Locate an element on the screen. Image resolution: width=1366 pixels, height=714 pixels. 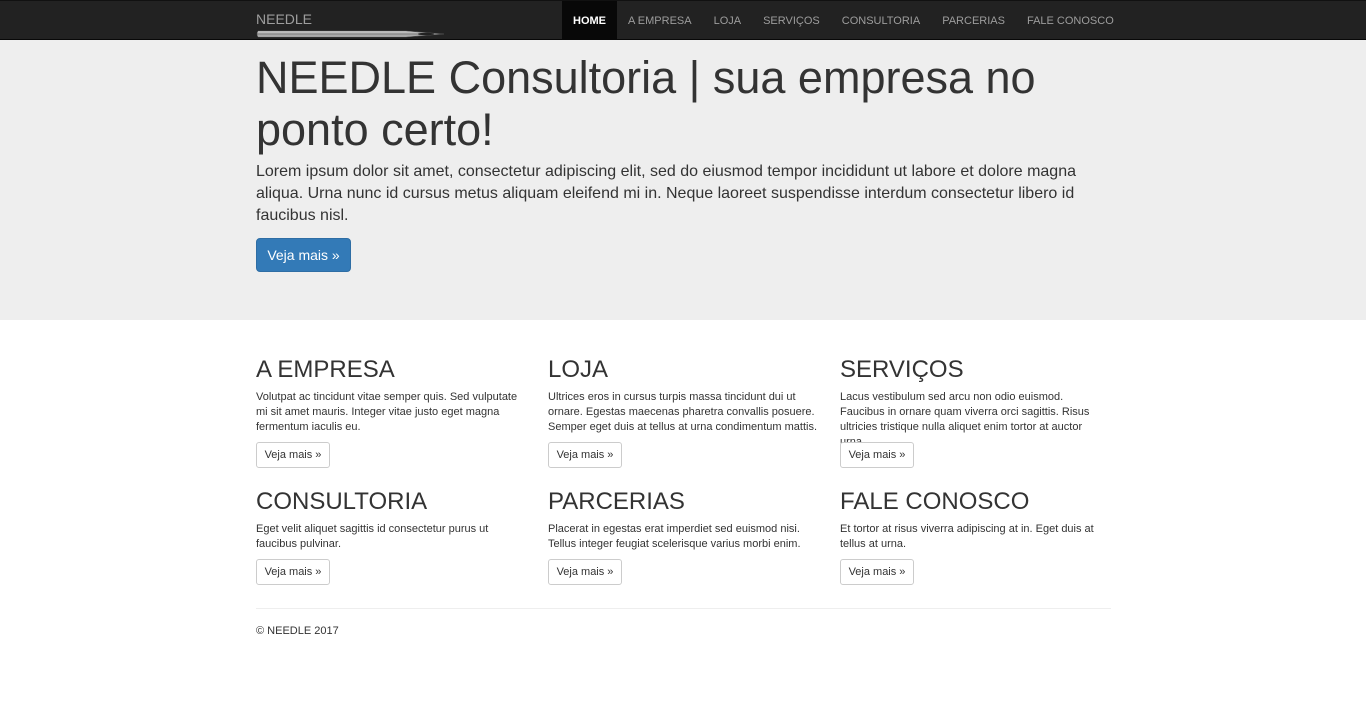
brand-name: NEEDLE is located at coordinates (284, 19).